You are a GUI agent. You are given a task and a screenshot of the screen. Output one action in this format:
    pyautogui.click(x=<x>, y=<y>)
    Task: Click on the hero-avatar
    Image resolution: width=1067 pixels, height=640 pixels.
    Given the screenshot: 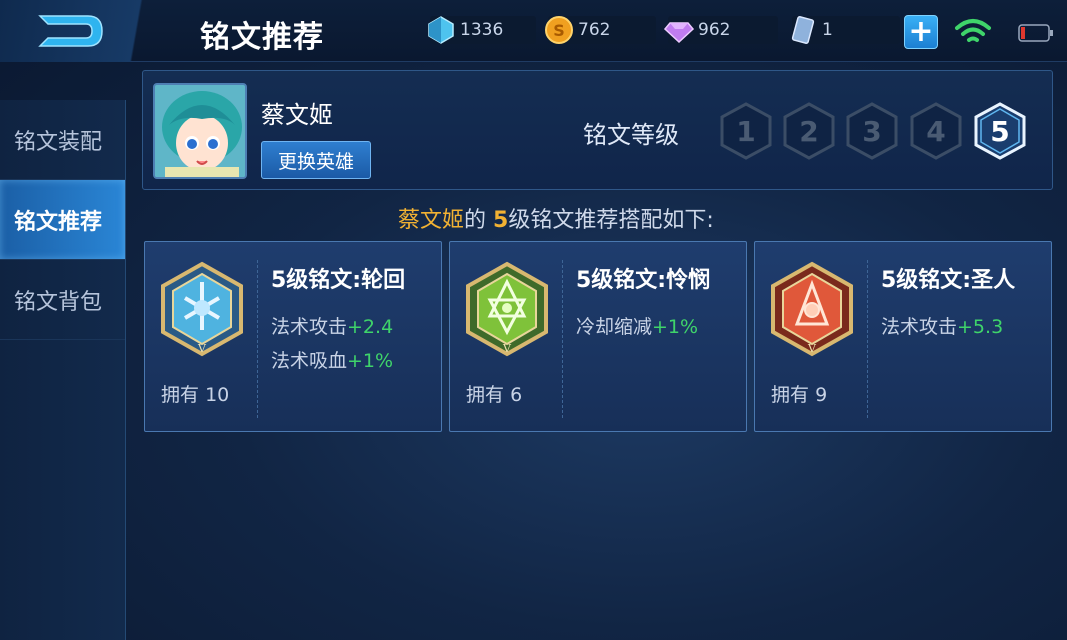 What is the action you would take?
    pyautogui.click(x=200, y=131)
    